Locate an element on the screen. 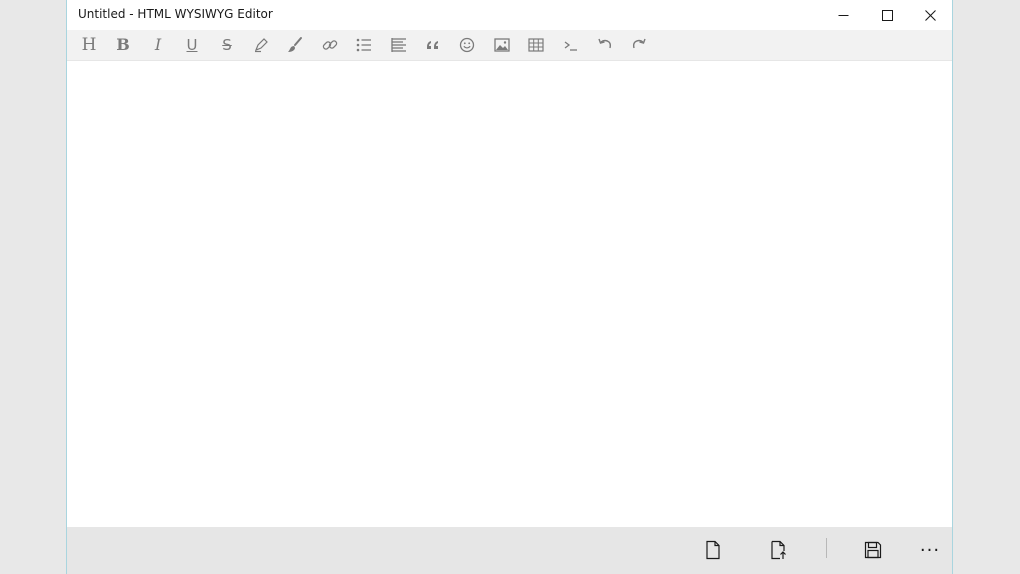  close-button is located at coordinates (930, 15).